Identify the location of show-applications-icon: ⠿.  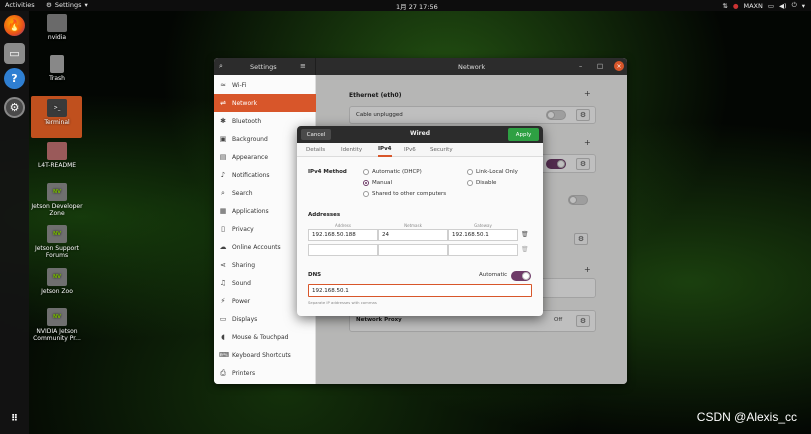
(14, 418).